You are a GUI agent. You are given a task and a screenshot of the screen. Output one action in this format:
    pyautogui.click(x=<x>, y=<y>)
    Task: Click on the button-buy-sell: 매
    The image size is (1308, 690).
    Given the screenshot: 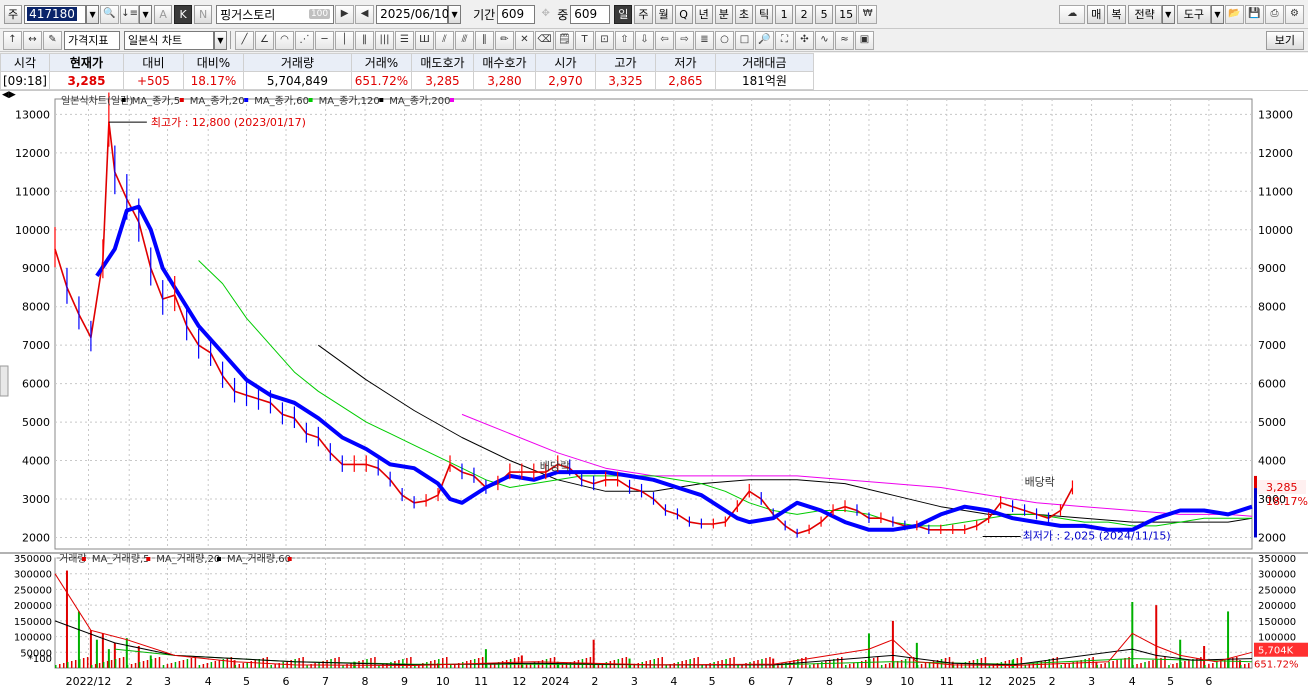 What is the action you would take?
    pyautogui.click(x=1096, y=14)
    